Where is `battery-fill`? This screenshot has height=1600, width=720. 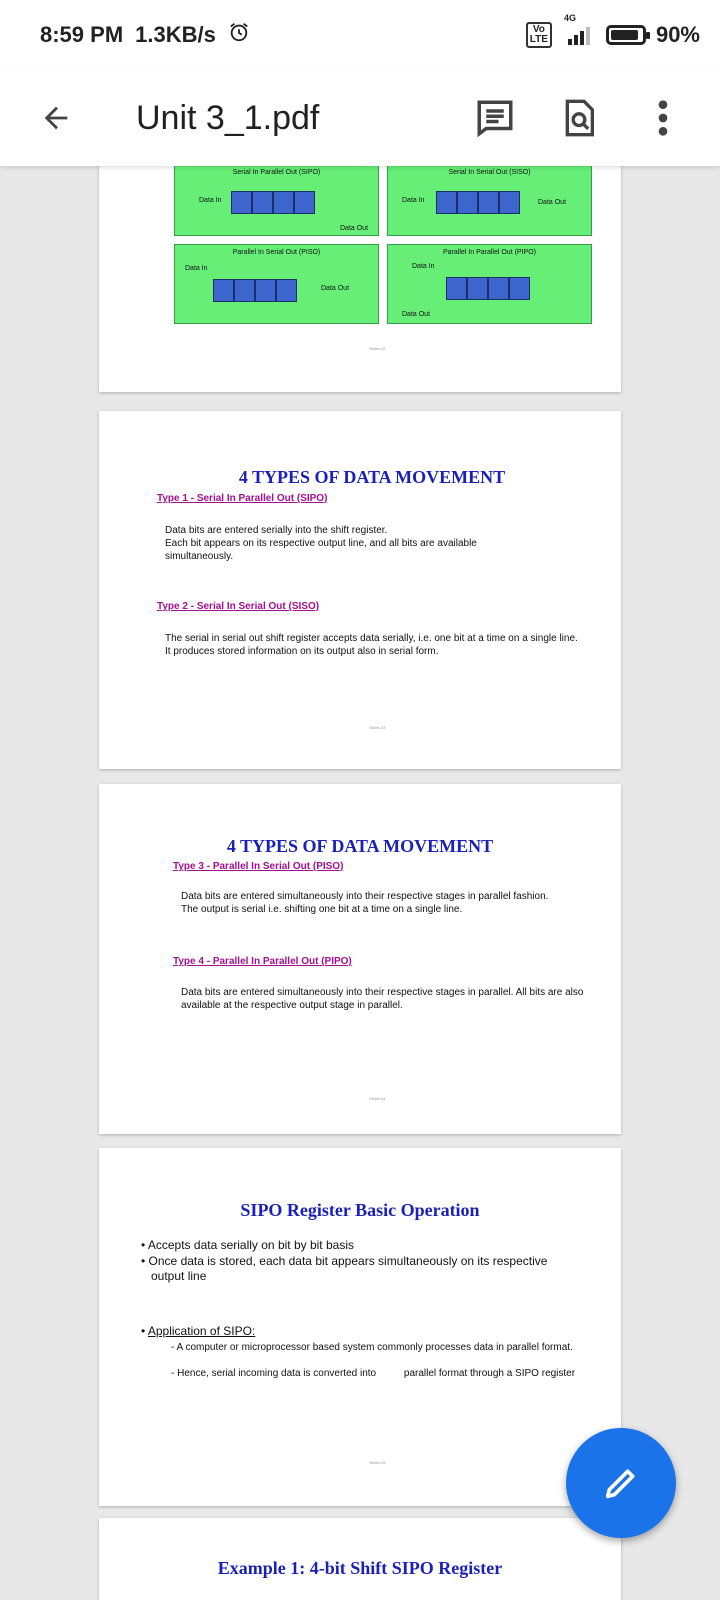 battery-fill is located at coordinates (624, 35).